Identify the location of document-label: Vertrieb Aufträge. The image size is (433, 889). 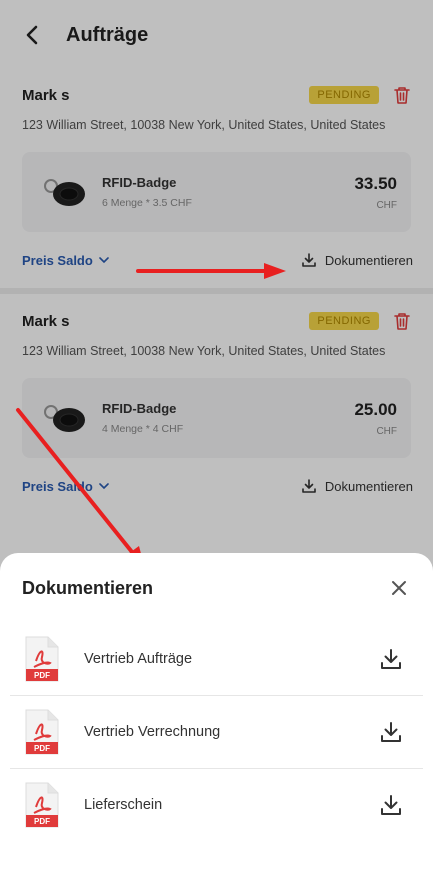
(138, 659).